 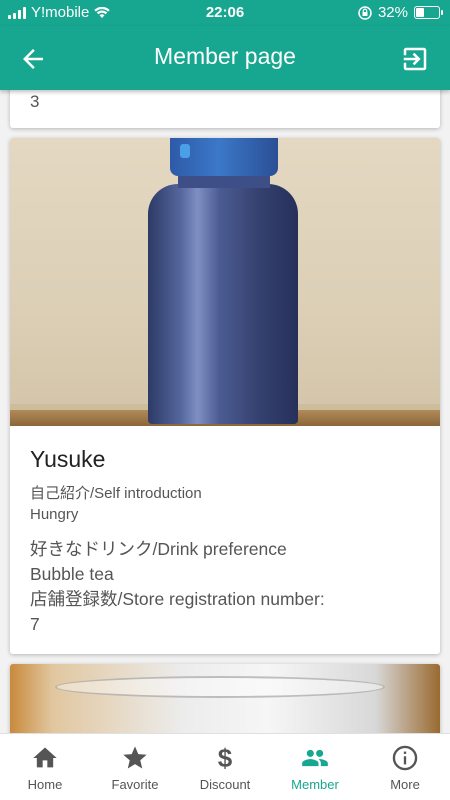 What do you see at coordinates (224, 157) in the screenshot?
I see `bottle-cap` at bounding box center [224, 157].